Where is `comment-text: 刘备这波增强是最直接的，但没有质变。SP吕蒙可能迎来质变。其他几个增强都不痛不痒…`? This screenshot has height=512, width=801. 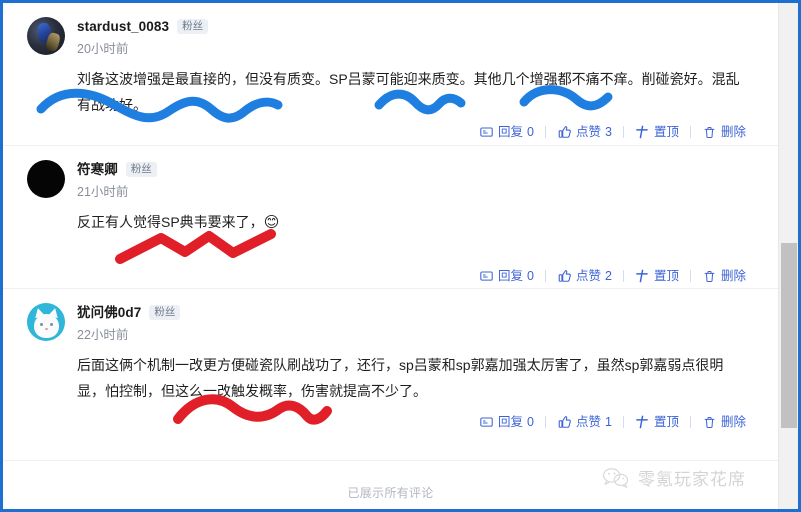 comment-text: 刘备这波增强是最直接的，但没有质变。SP吕蒙可能迎来质变。其他几个增强都不痛不痒… is located at coordinates (408, 92).